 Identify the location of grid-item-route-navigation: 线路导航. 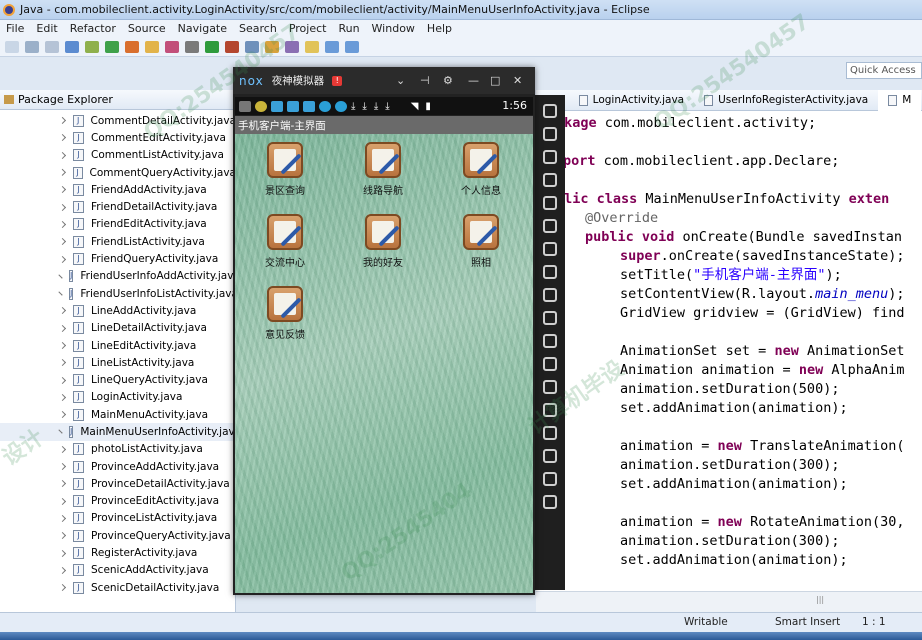
(383, 169).